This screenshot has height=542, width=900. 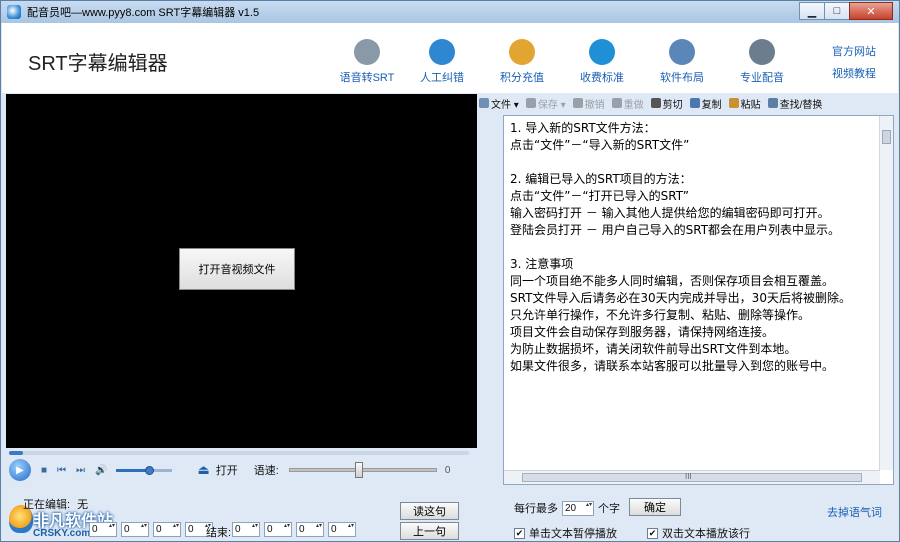 I want to click on paste-button: 粘贴, so click(x=744, y=103).